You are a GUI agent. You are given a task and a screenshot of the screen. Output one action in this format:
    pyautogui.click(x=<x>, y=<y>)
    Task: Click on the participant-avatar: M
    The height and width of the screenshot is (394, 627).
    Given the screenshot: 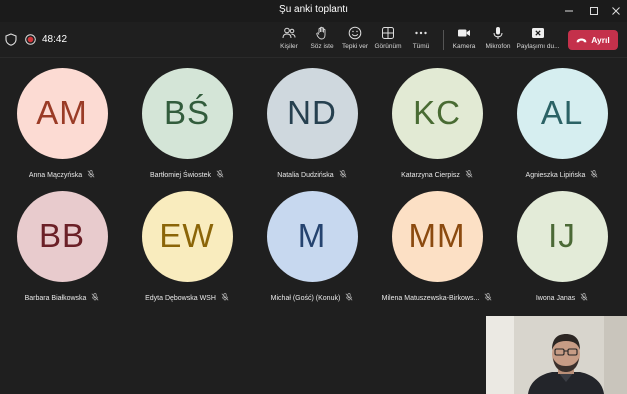 What is the action you would take?
    pyautogui.click(x=312, y=236)
    